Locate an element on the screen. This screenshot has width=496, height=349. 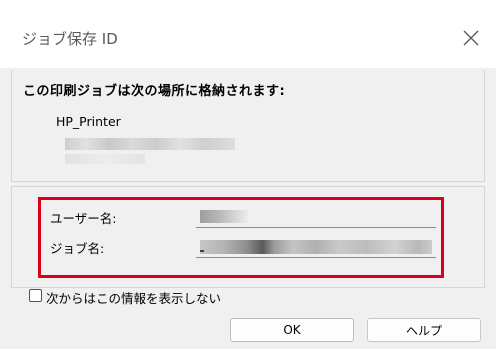
window-title: ジョブ保存 ID is located at coordinates (70, 39).